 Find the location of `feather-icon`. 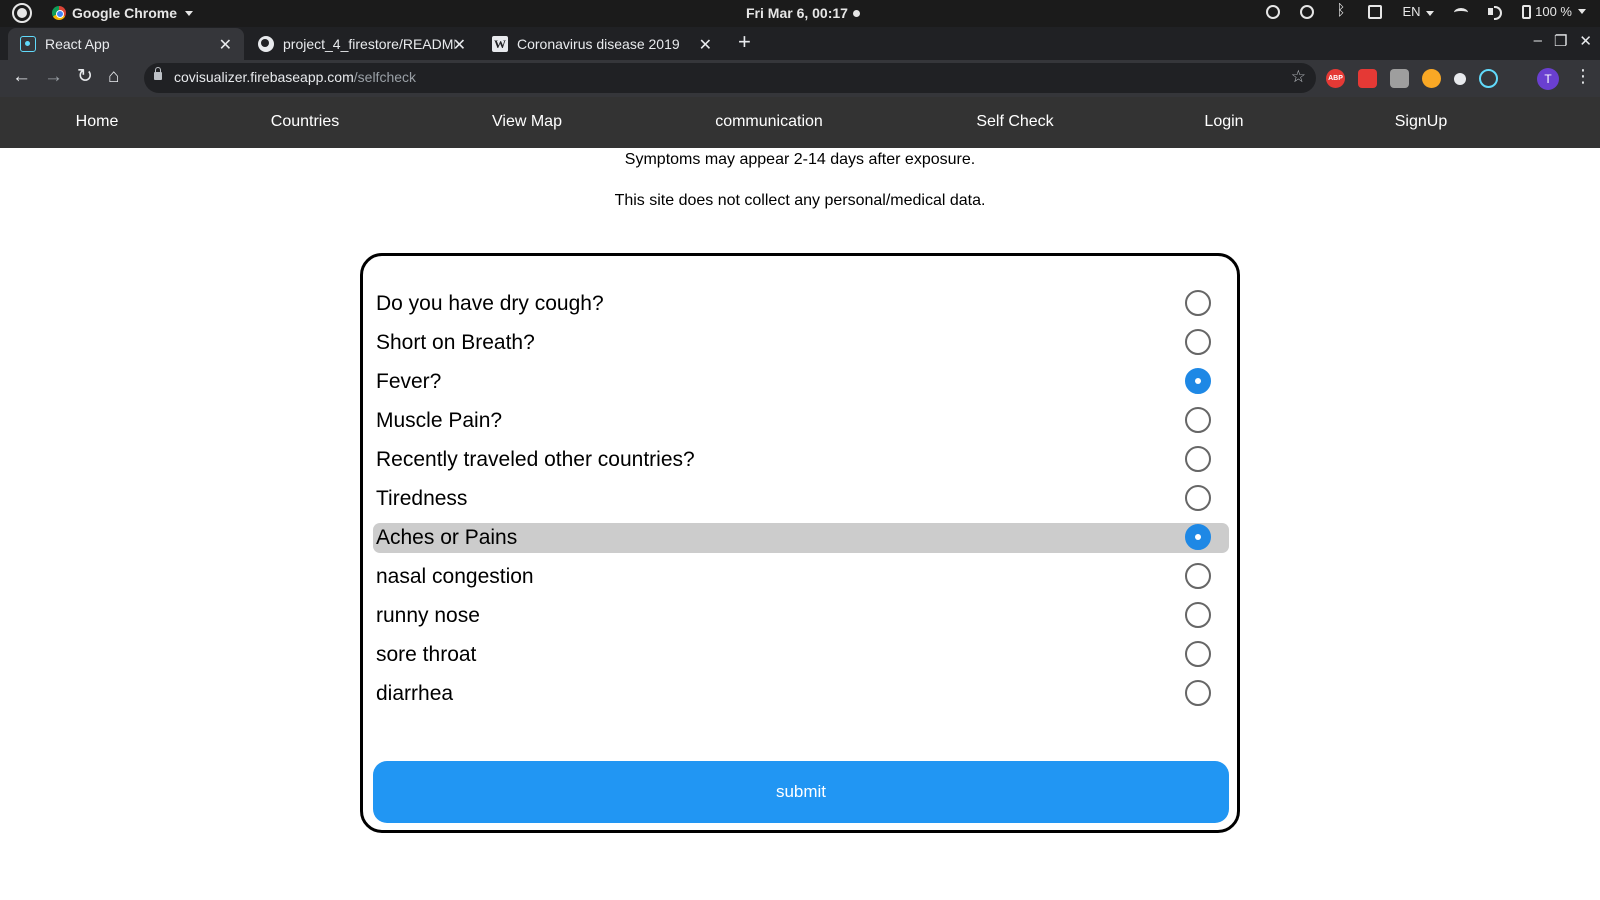

feather-icon is located at coordinates (1460, 78).